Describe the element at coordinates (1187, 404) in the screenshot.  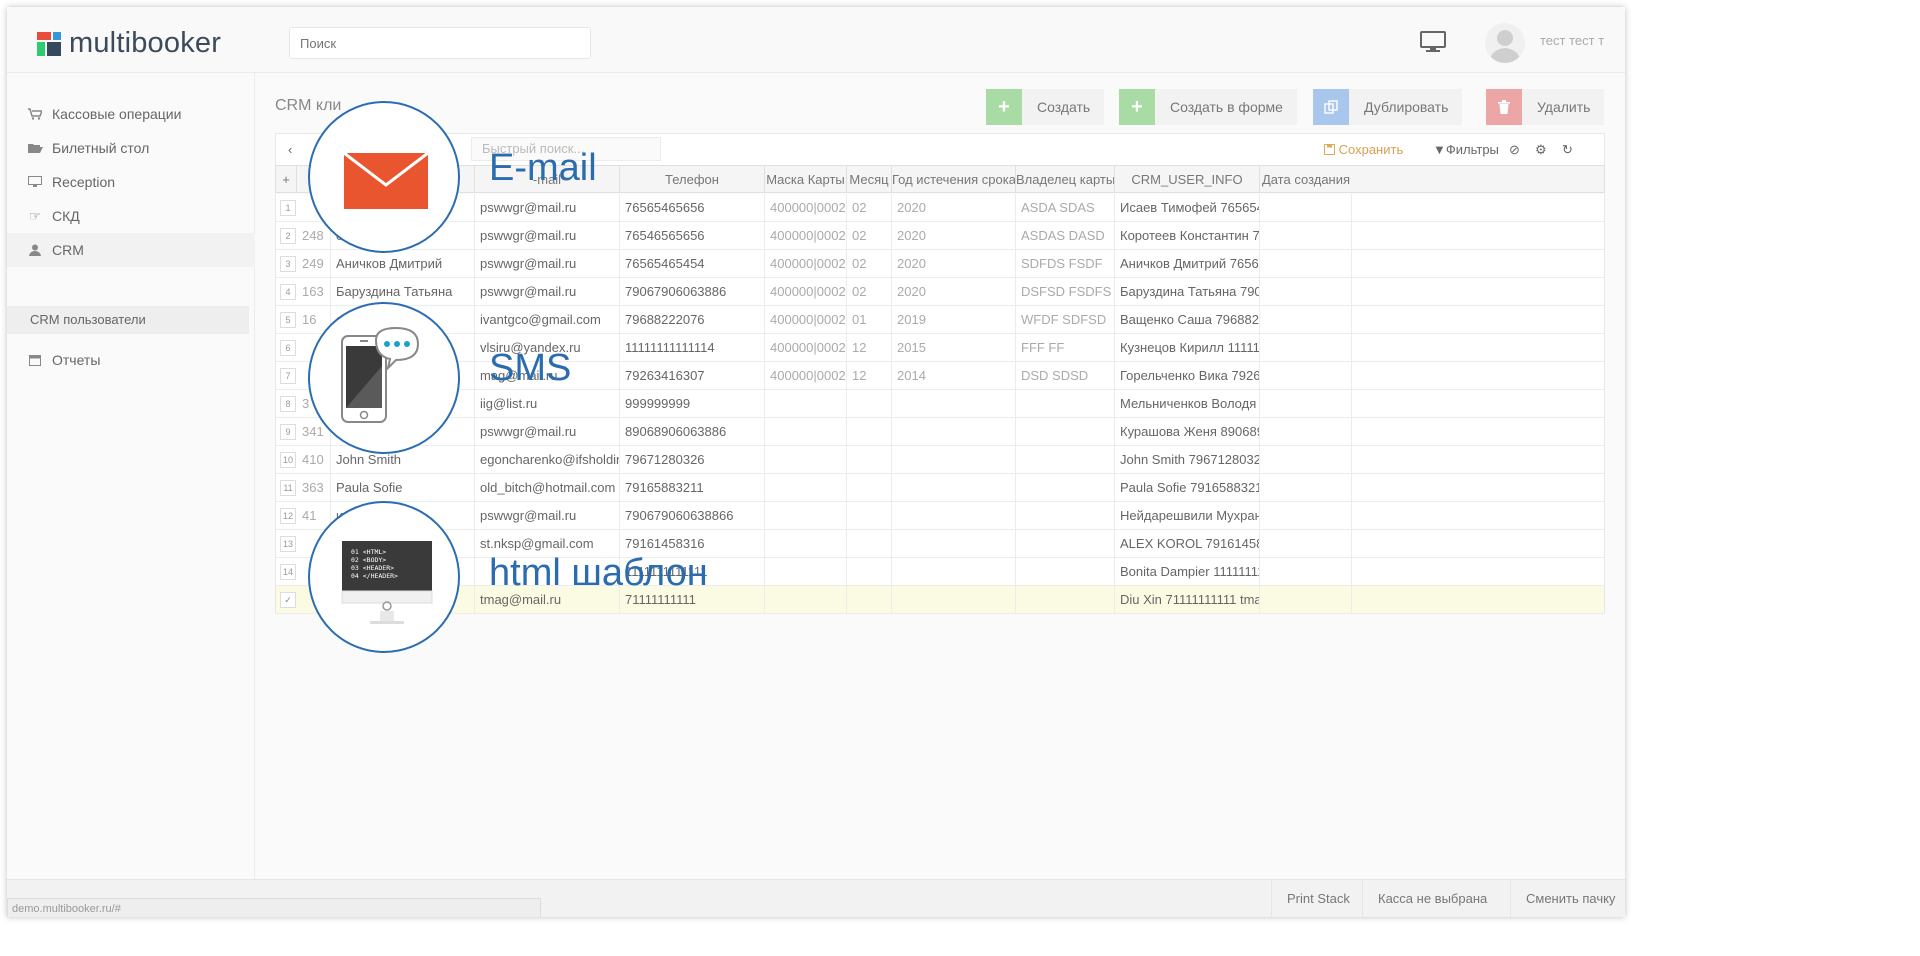
I see `cell-crm-user-info: Мельниченков Володя 999` at that location.